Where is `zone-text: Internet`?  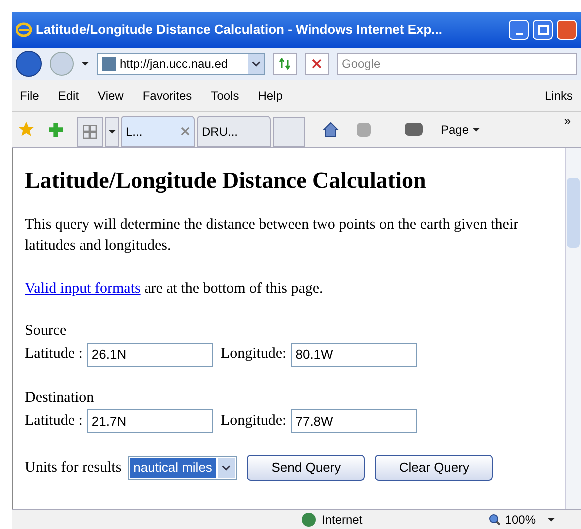 zone-text: Internet is located at coordinates (342, 520).